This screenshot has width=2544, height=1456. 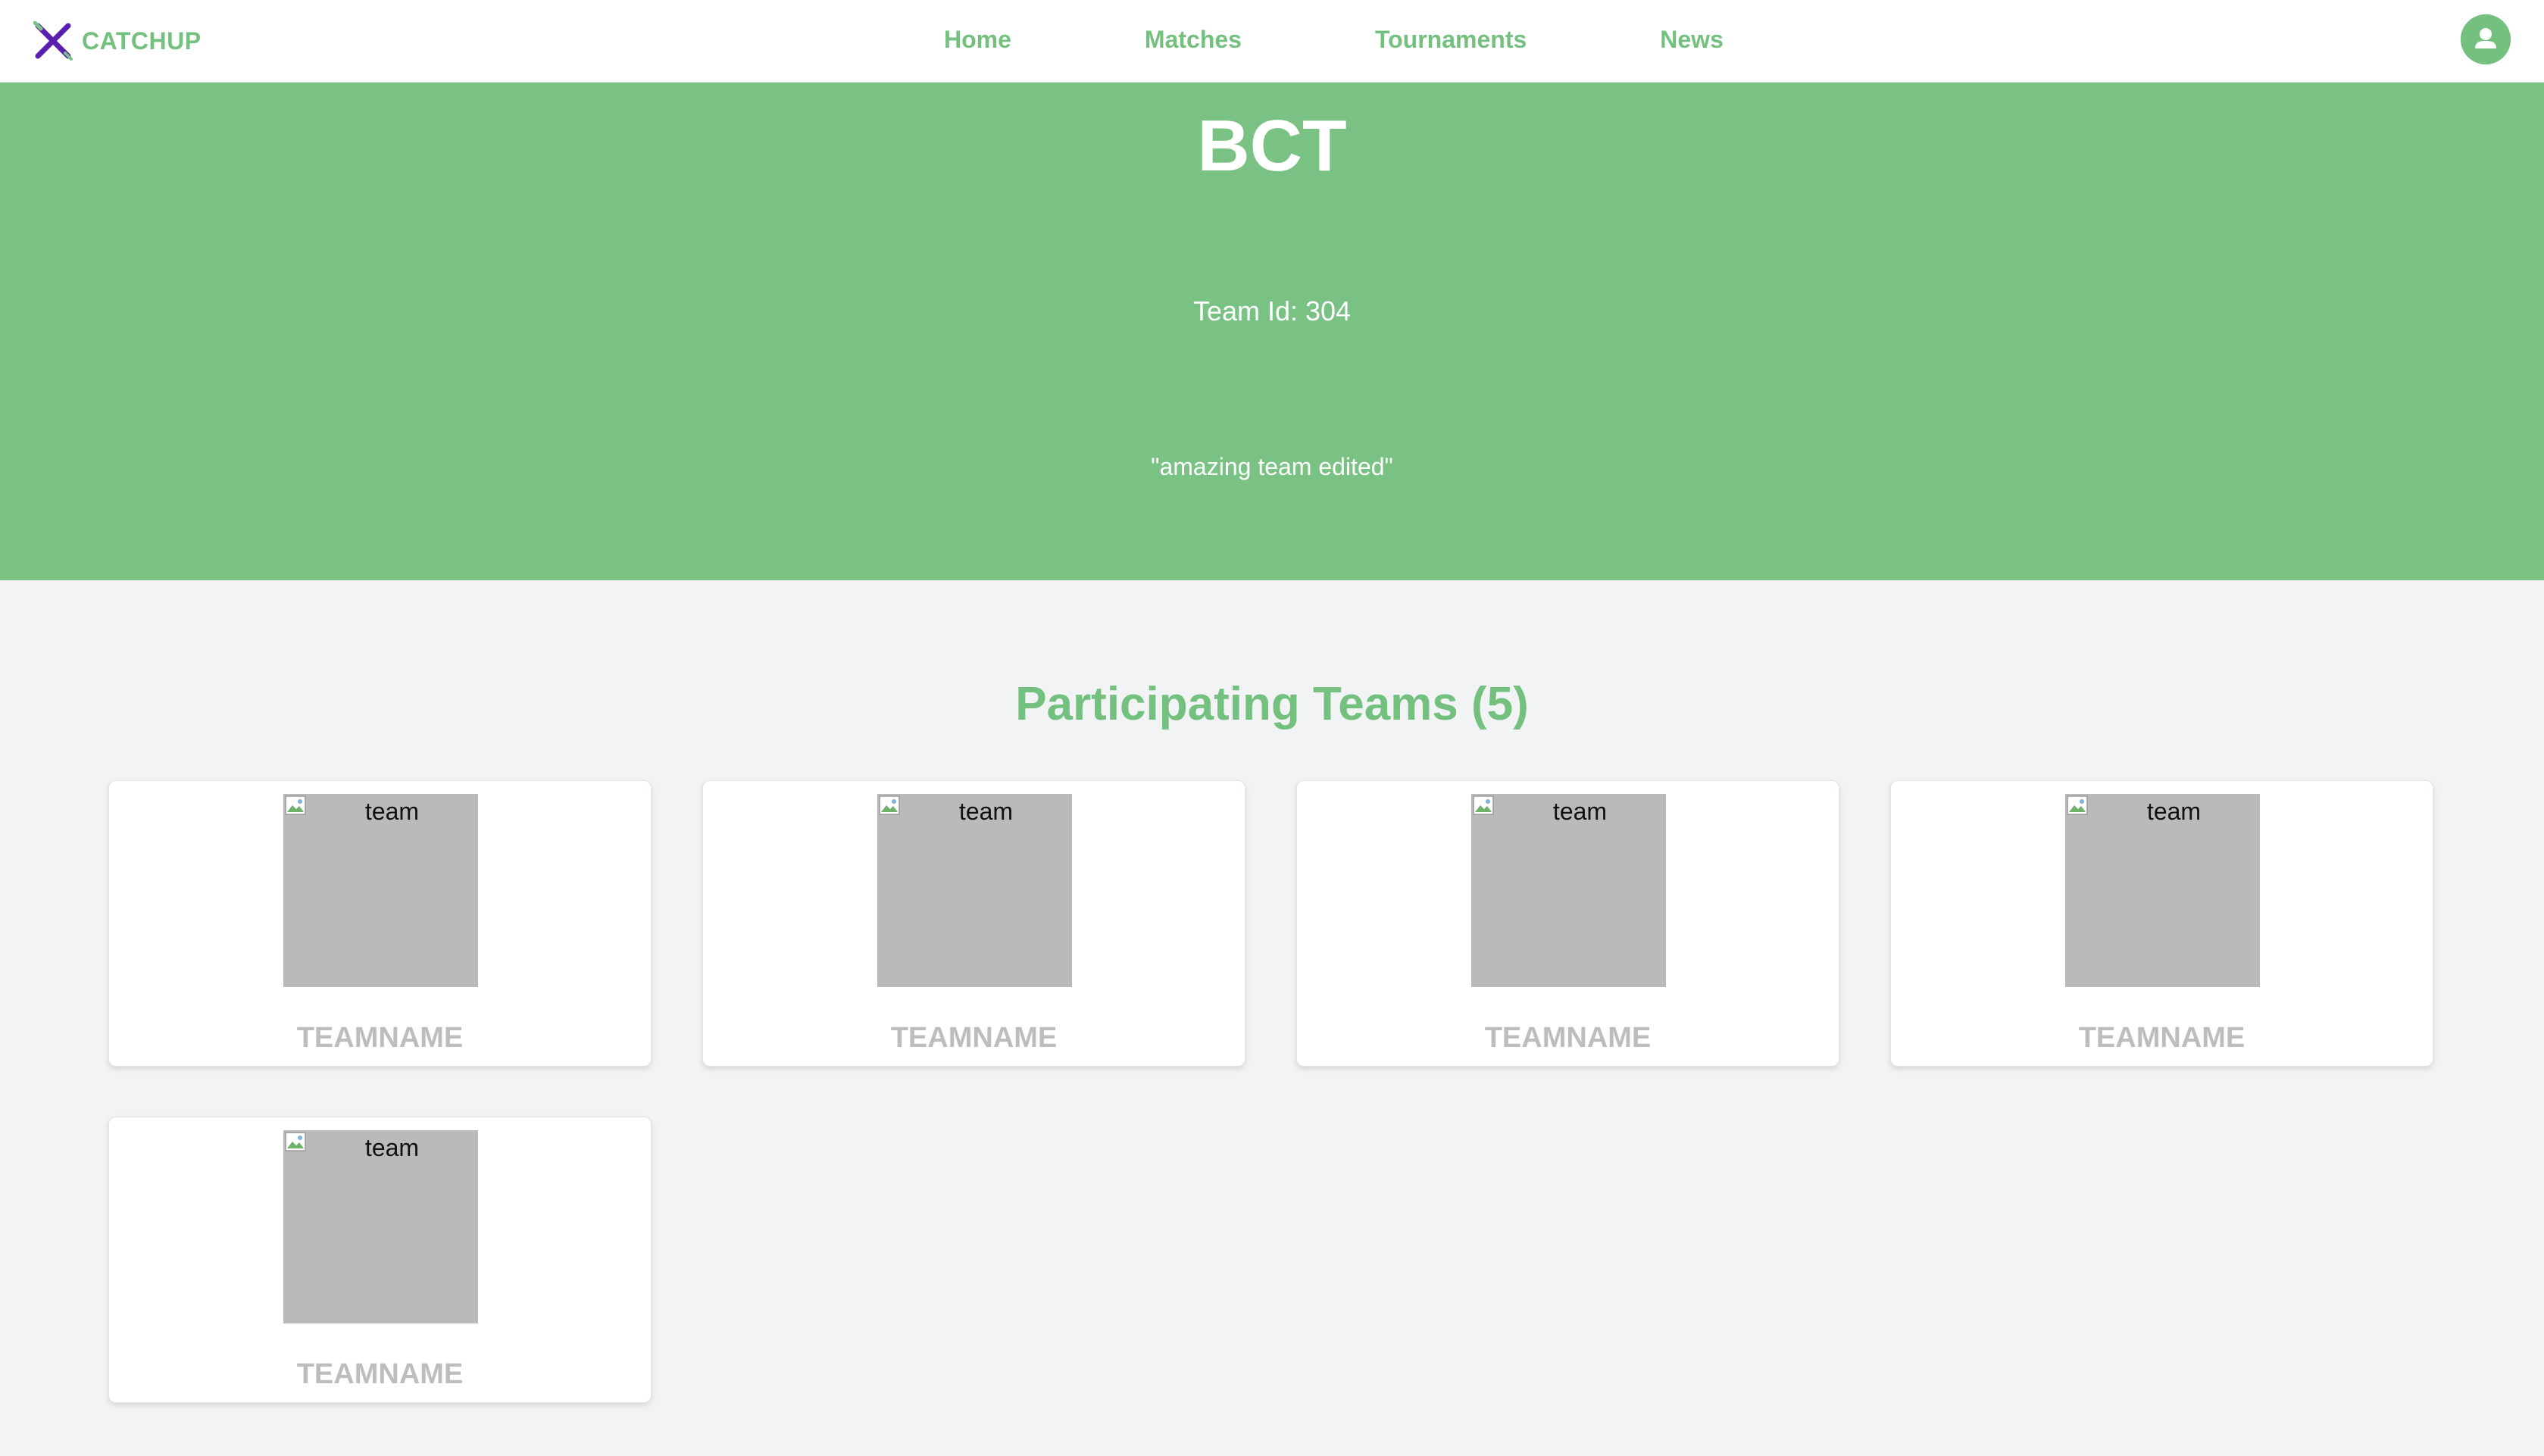 What do you see at coordinates (1272, 145) in the screenshot?
I see `team-title: BCT` at bounding box center [1272, 145].